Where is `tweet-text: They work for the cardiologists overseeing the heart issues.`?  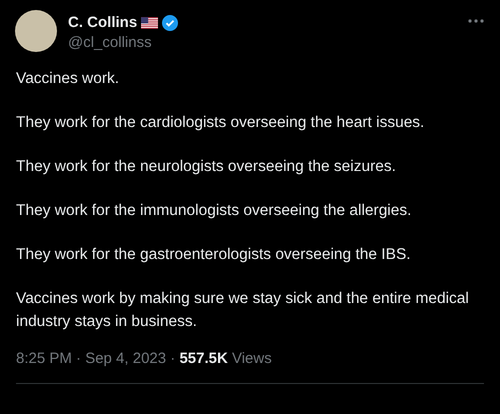 tweet-text: They work for the cardiologists overseeing the heart issues. is located at coordinates (221, 123).